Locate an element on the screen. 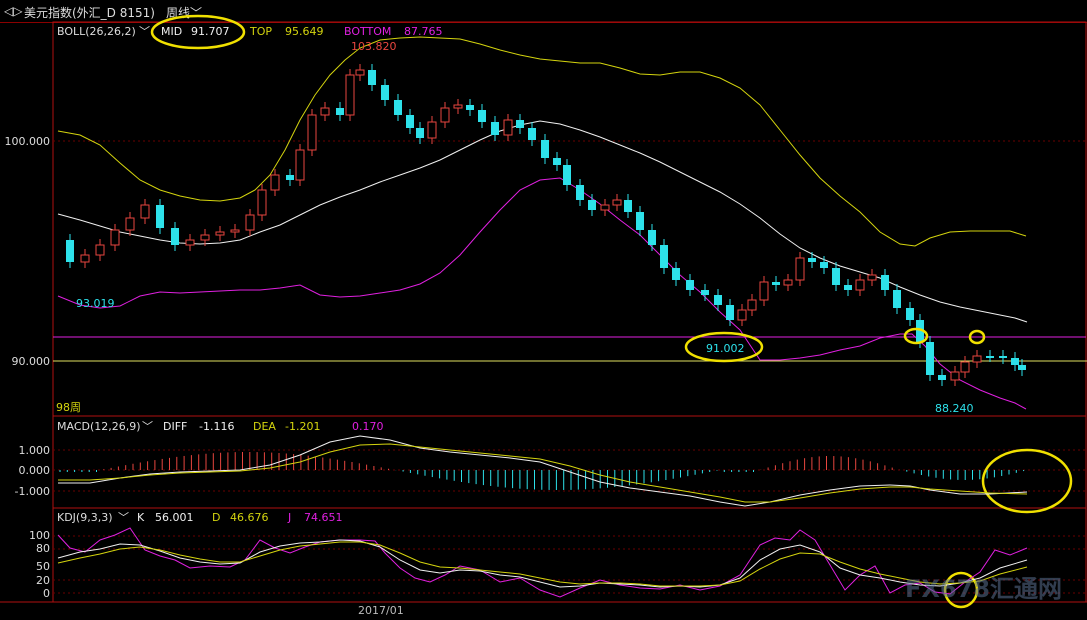  macd-y-tick-0: 0.000 is located at coordinates (35, 470).